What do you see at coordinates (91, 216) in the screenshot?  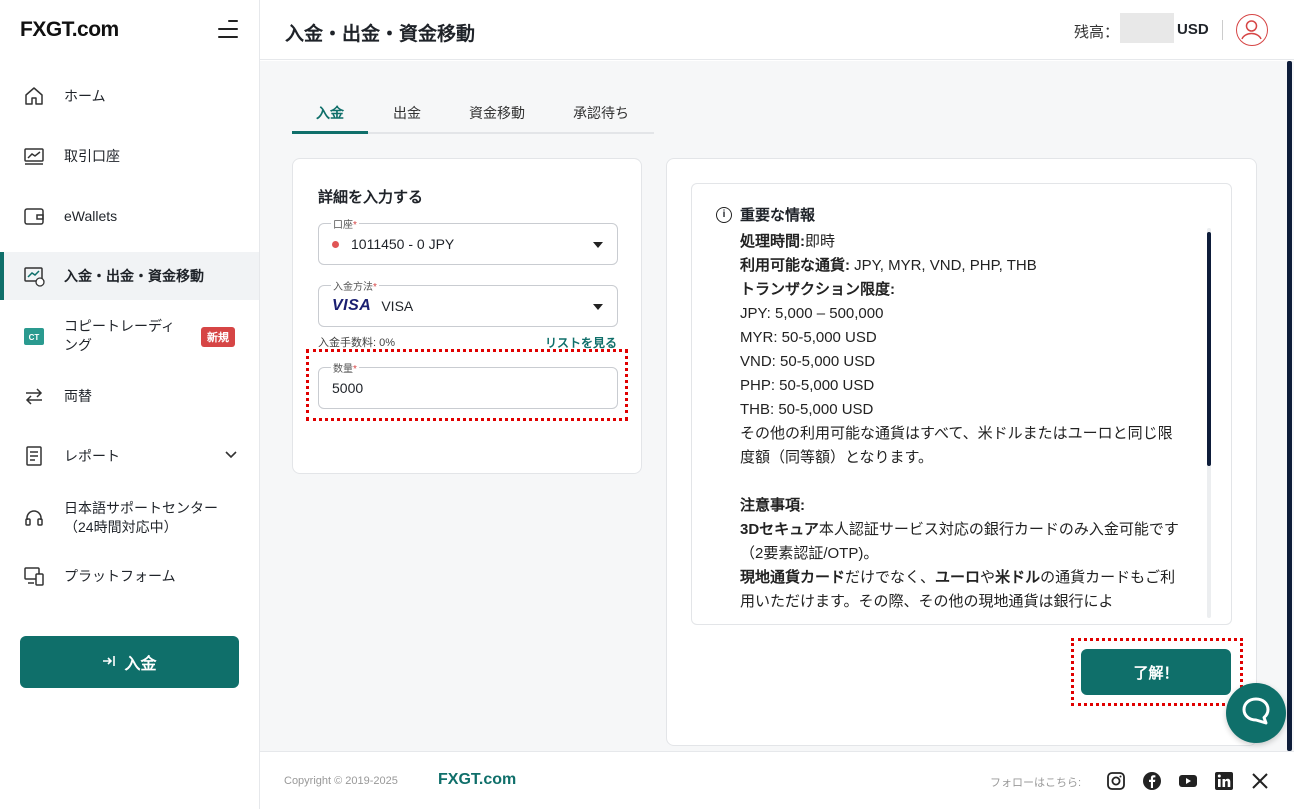 I see `sidebar-item-label: eWallets` at bounding box center [91, 216].